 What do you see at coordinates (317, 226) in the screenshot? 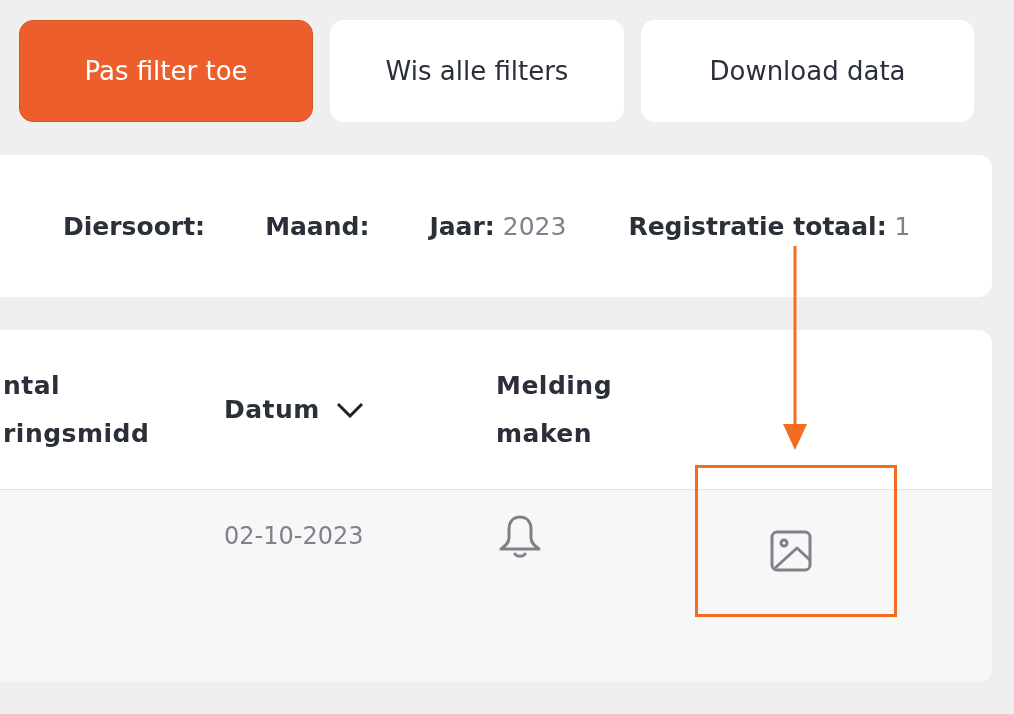
I see `summary-item: Maand:` at bounding box center [317, 226].